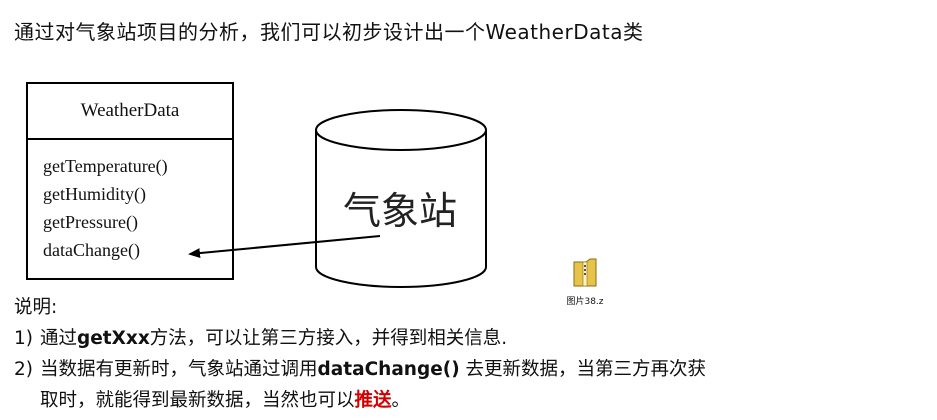  What do you see at coordinates (400, 211) in the screenshot?
I see `weather-station-label: 气象站` at bounding box center [400, 211].